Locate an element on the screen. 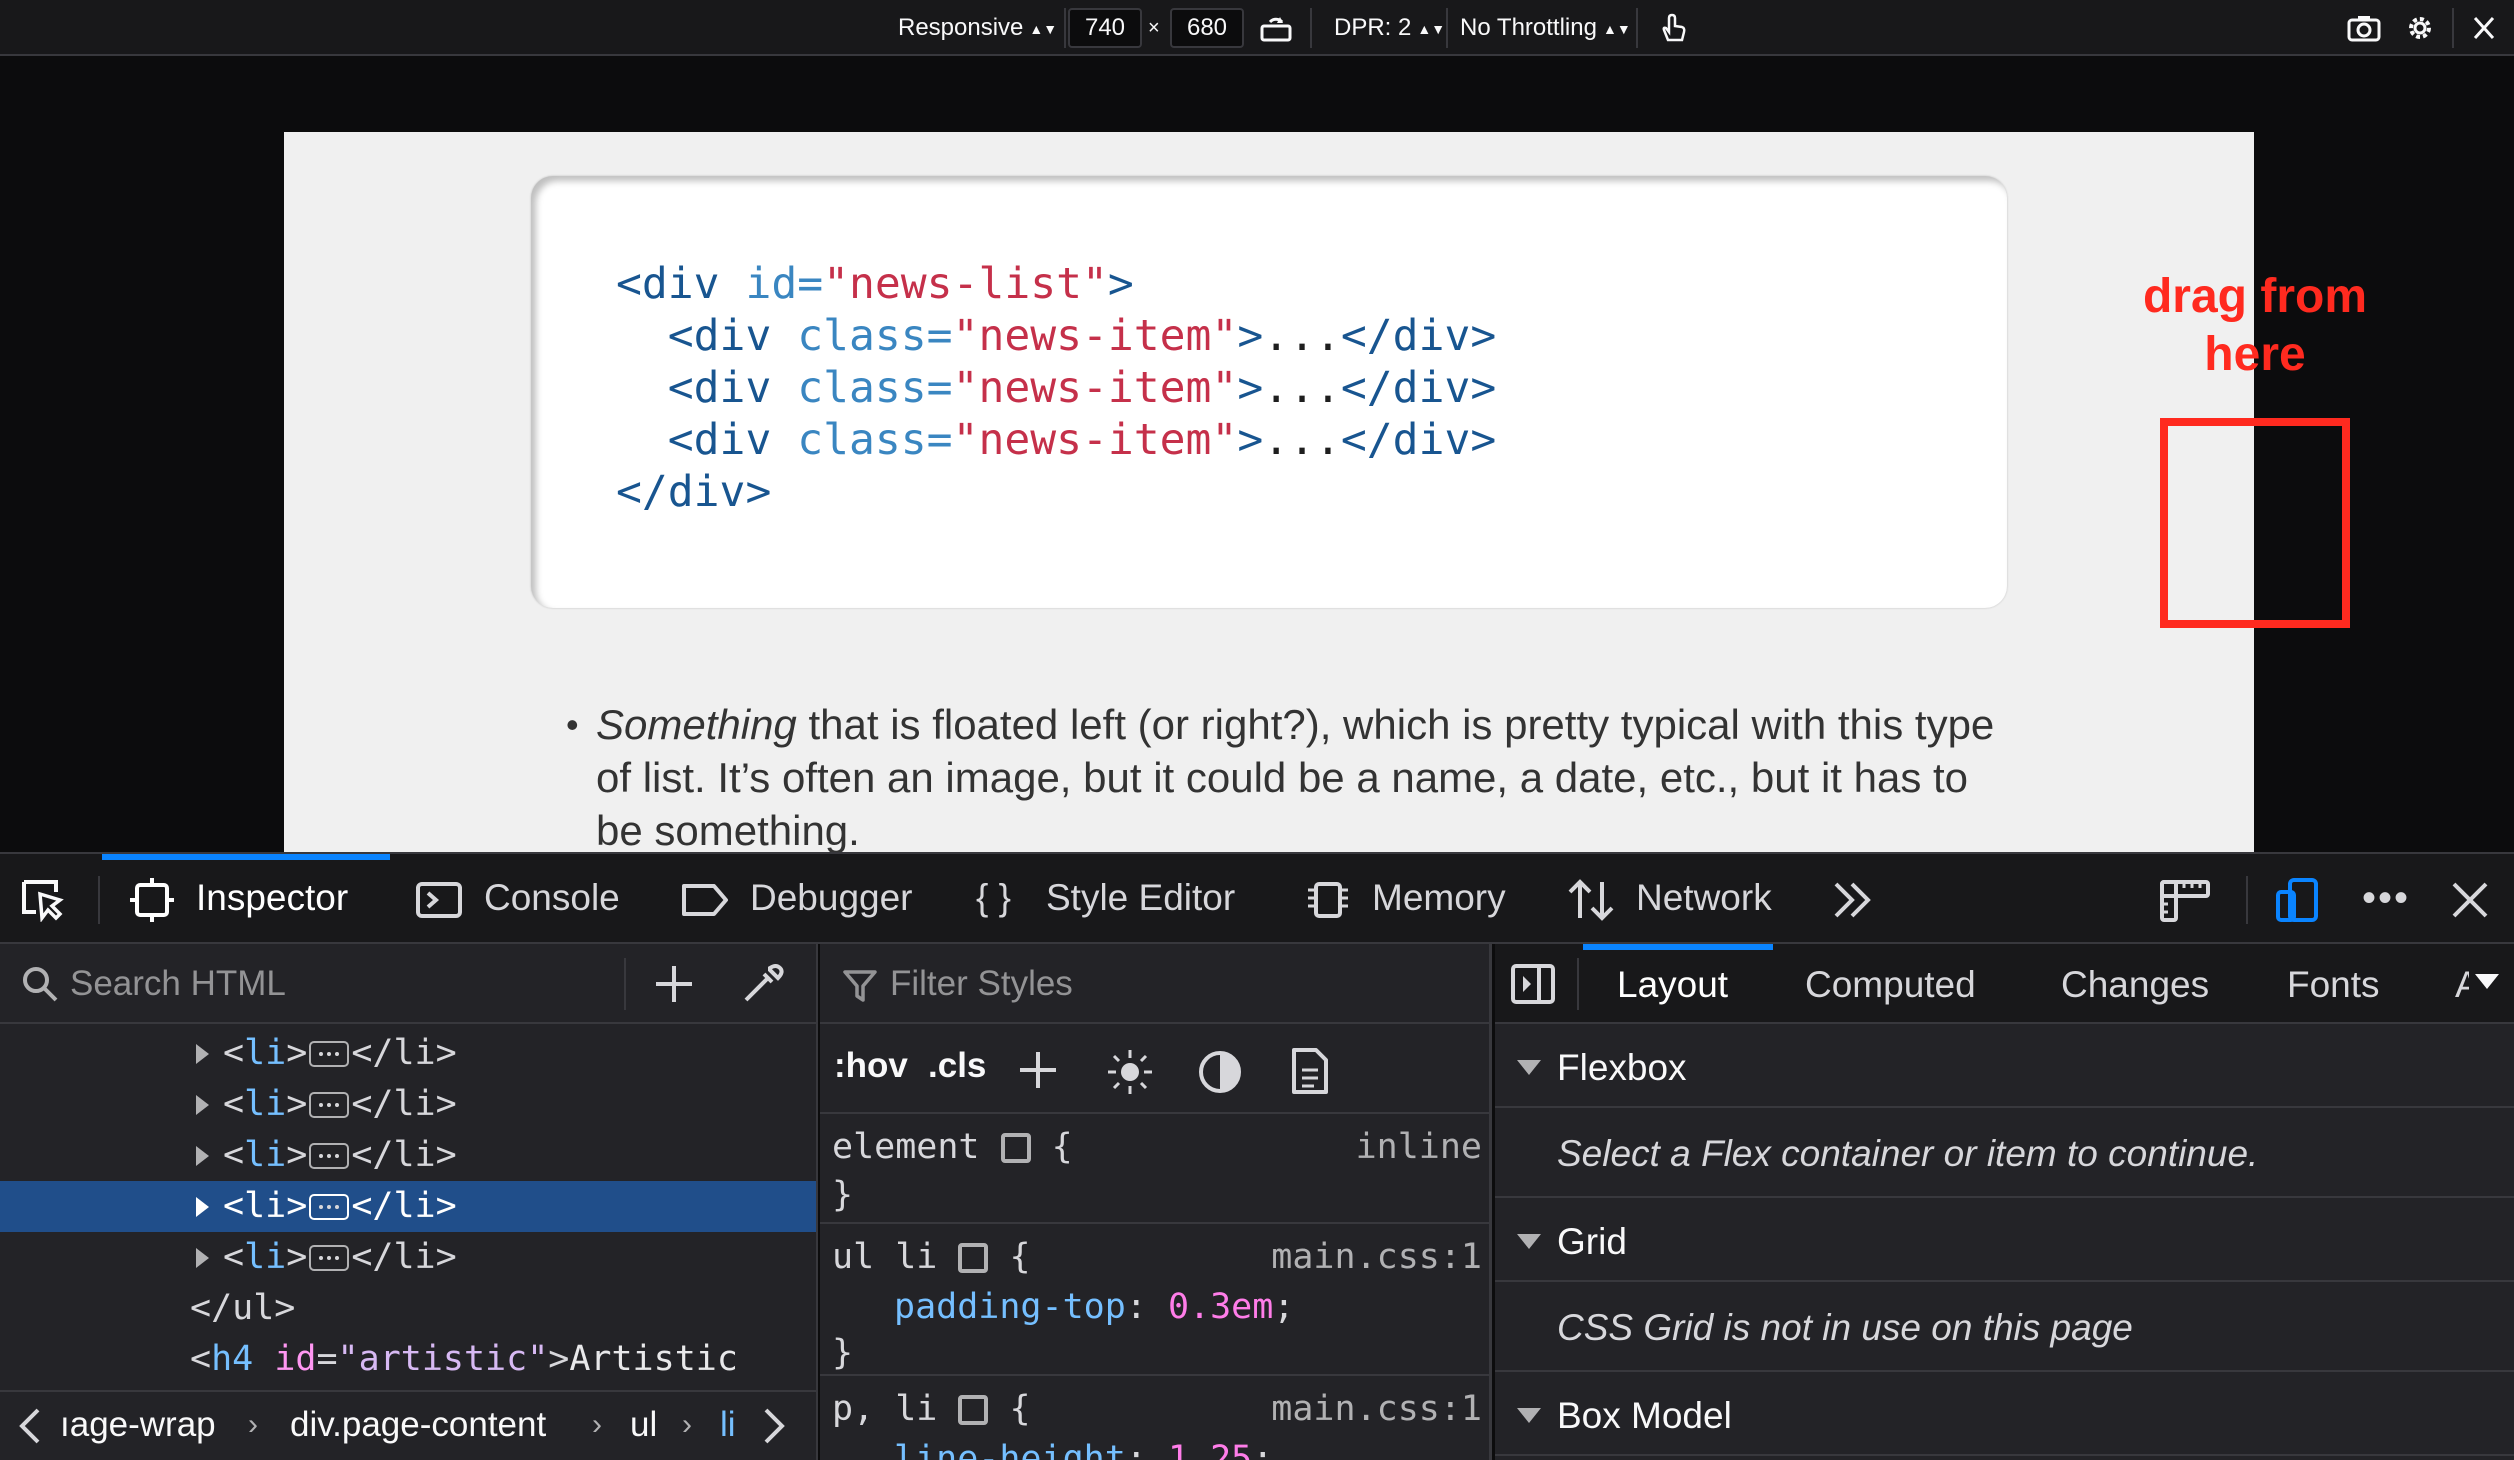 The height and width of the screenshot is (1460, 2514). class-toggle: .cls is located at coordinates (957, 1066).